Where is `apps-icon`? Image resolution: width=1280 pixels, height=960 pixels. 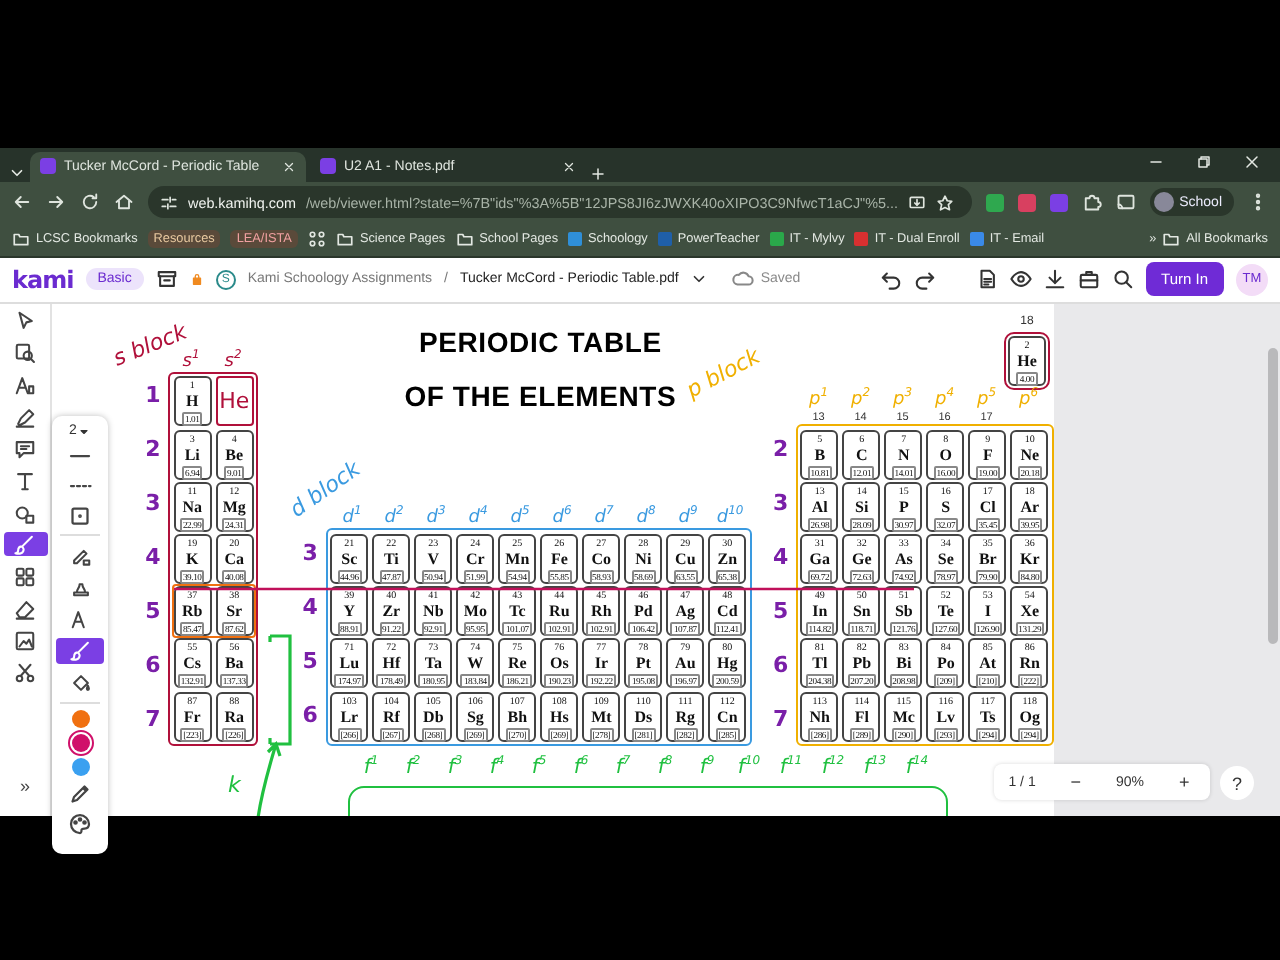
apps-icon is located at coordinates (316, 239).